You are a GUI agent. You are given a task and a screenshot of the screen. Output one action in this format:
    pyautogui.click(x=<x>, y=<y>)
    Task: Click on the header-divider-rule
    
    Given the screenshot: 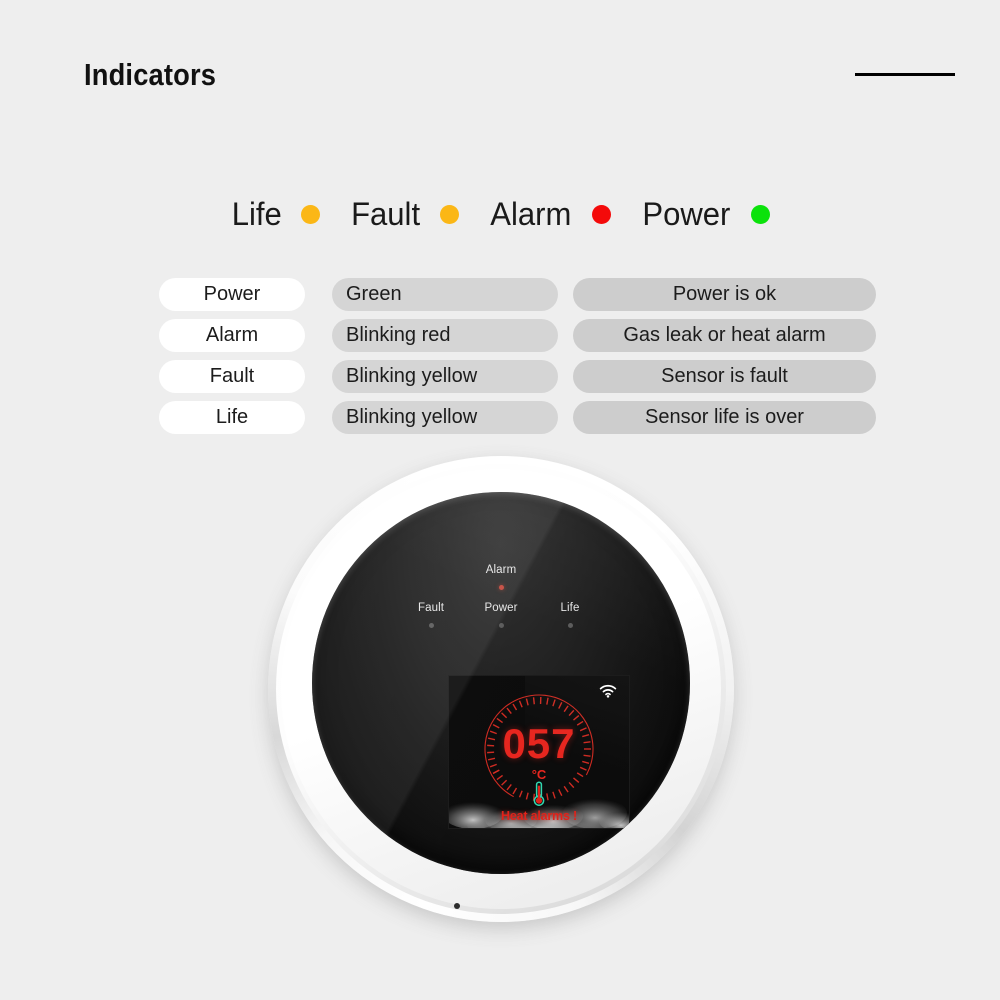 What is the action you would take?
    pyautogui.click(x=905, y=74)
    